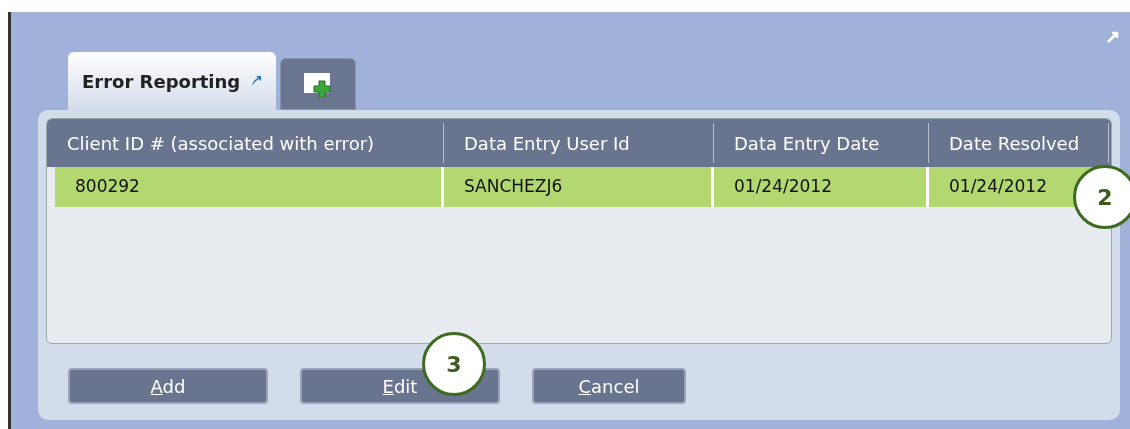 Image resolution: width=1130 pixels, height=429 pixels. I want to click on tab: Error Reporting, so click(172, 81).